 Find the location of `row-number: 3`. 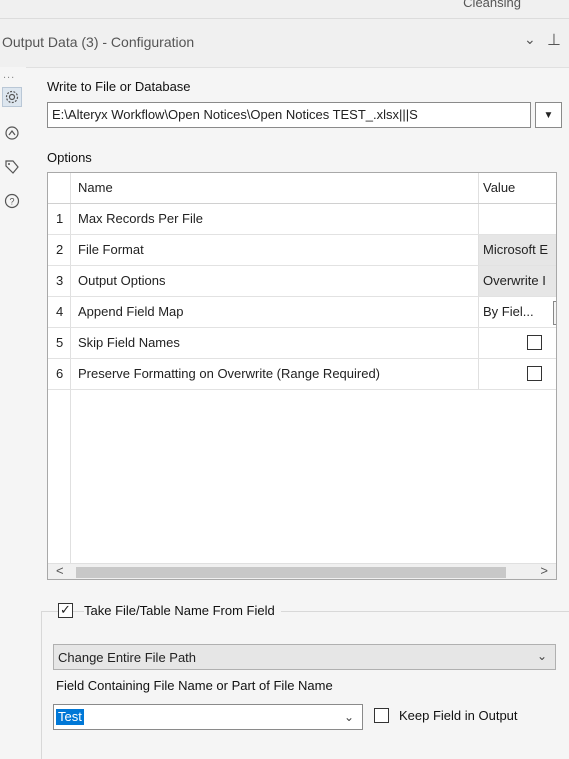

row-number: 3 is located at coordinates (60, 280).